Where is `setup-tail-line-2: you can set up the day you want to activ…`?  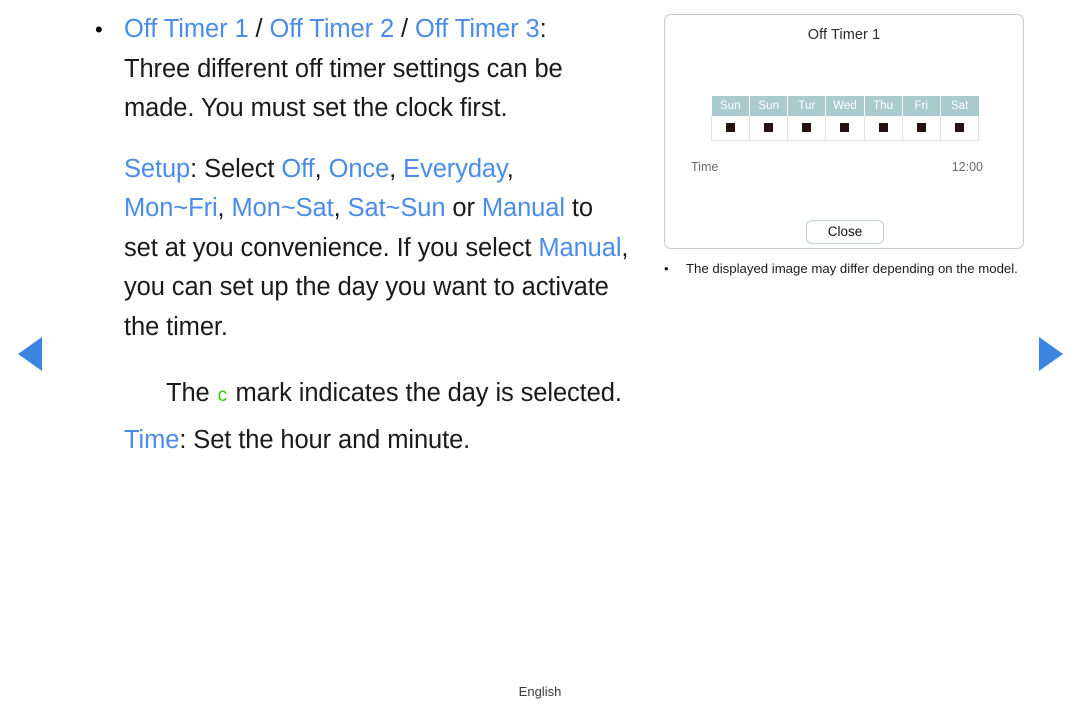 setup-tail-line-2: you can set up the day you want to activ… is located at coordinates (366, 287).